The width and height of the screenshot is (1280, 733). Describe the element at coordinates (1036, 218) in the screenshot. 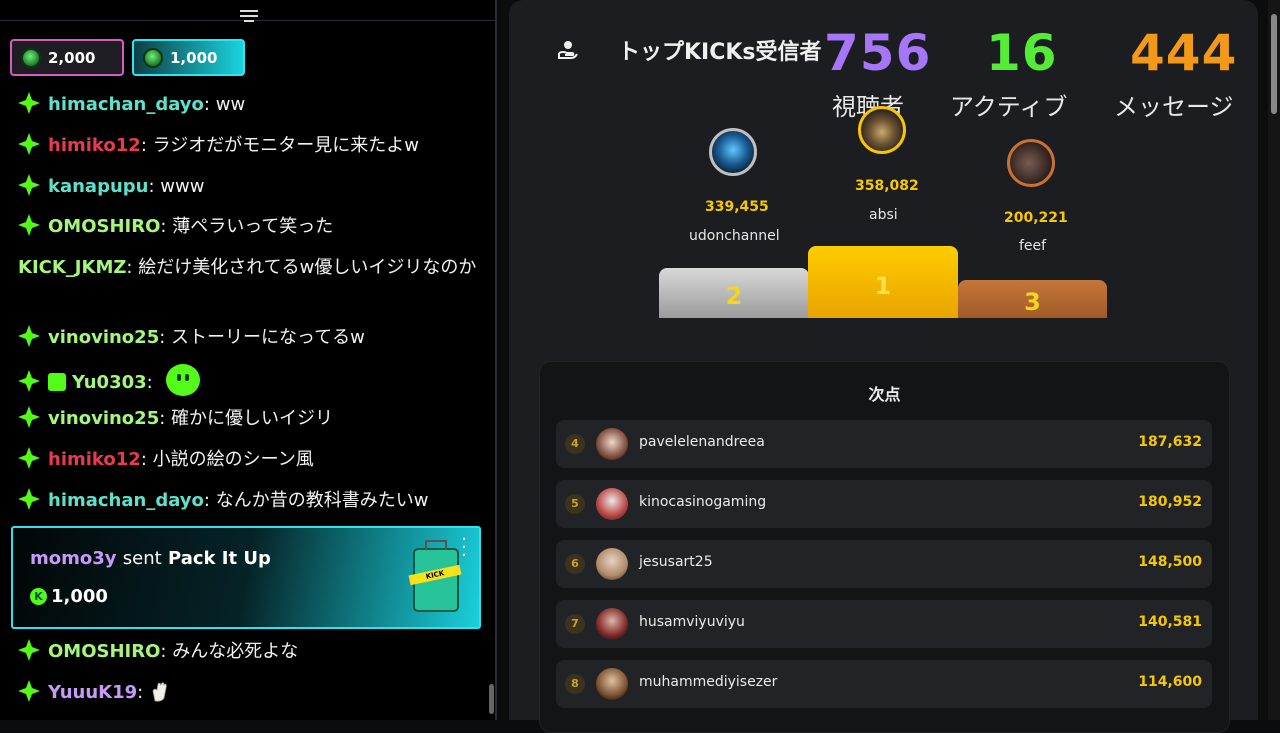

I see `podium-score-3: 200,221` at that location.